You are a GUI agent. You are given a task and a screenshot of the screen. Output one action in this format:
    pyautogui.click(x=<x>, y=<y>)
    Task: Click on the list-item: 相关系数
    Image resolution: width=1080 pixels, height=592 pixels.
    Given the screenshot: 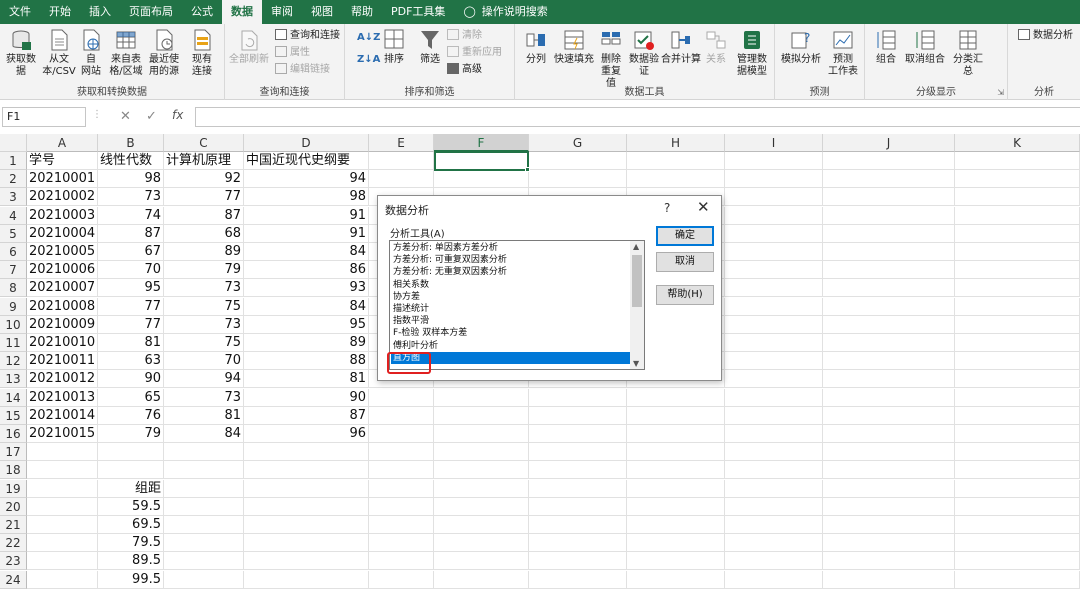 What is the action you would take?
    pyautogui.click(x=510, y=285)
    